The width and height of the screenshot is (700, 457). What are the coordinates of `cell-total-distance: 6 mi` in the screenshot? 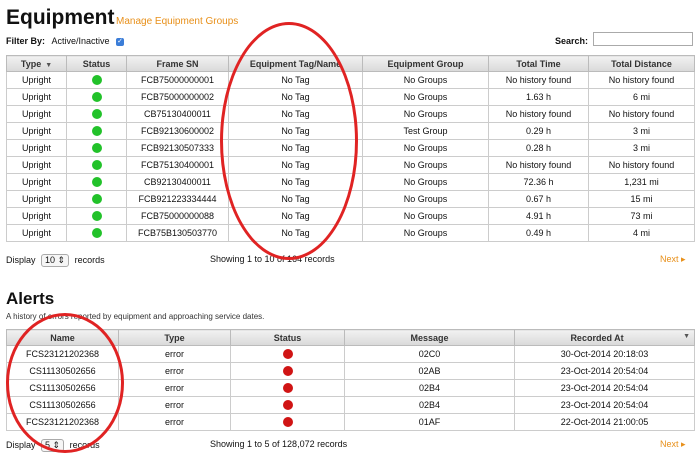 It's located at (641, 97).